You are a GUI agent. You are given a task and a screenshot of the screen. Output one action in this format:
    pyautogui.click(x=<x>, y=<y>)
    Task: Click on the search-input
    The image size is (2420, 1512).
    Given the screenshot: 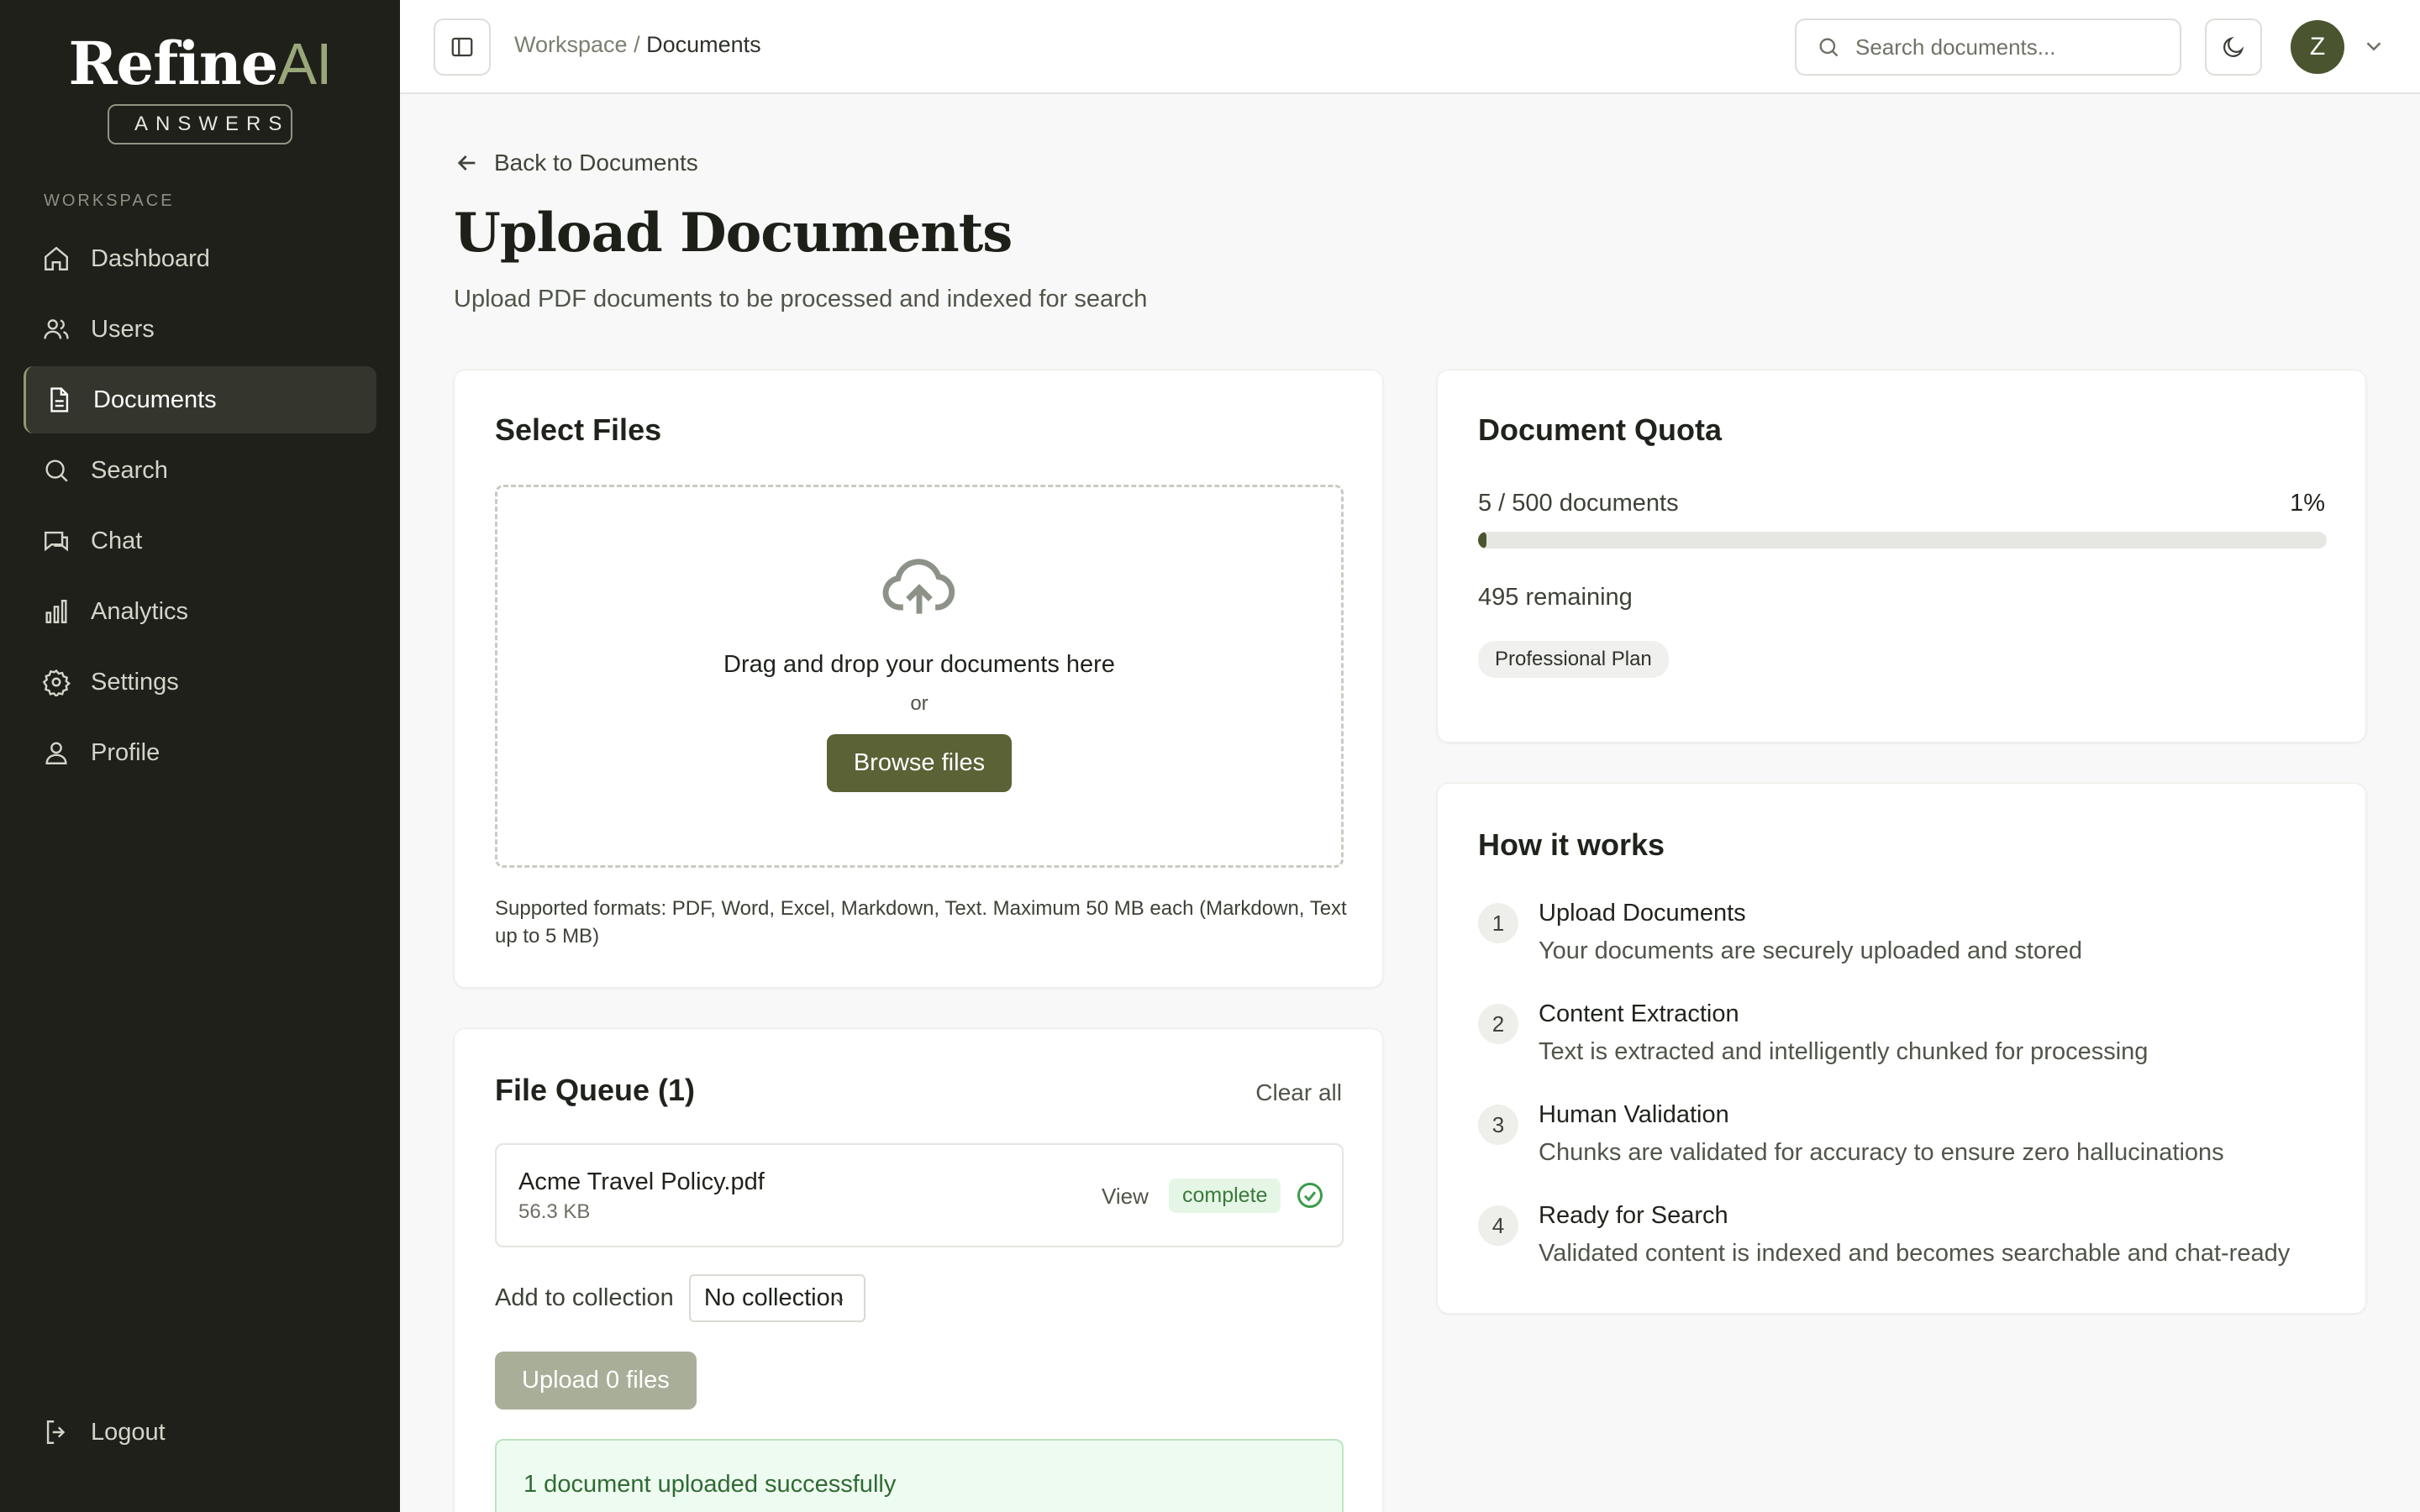 What is the action you would take?
    pyautogui.click(x=2006, y=47)
    